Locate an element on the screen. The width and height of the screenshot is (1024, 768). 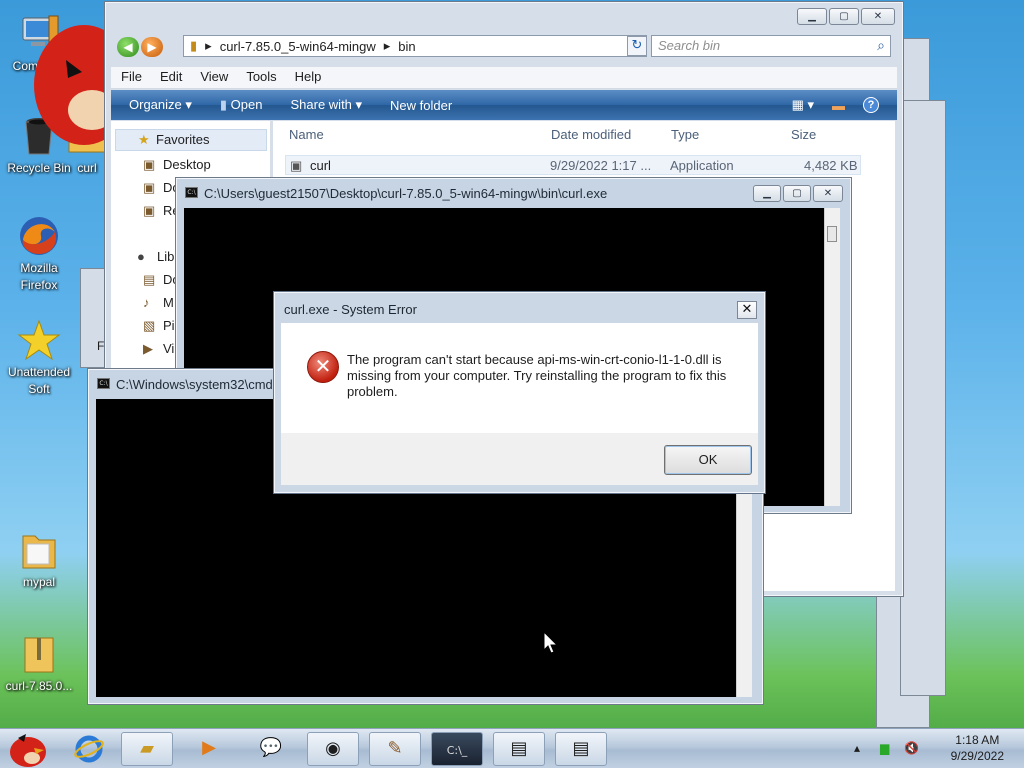
desktop-icon: ▣ is located at coordinates (149, 164).